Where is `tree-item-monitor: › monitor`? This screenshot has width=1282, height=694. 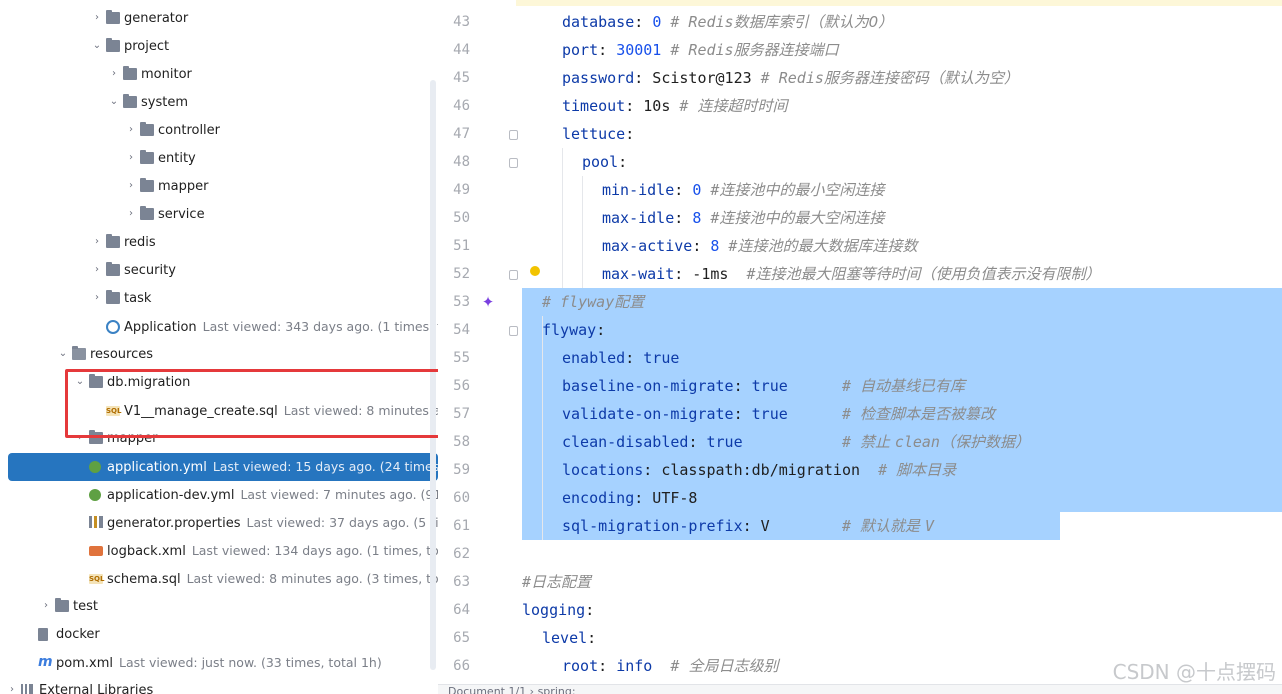
tree-item-monitor: › monitor is located at coordinates (219, 75).